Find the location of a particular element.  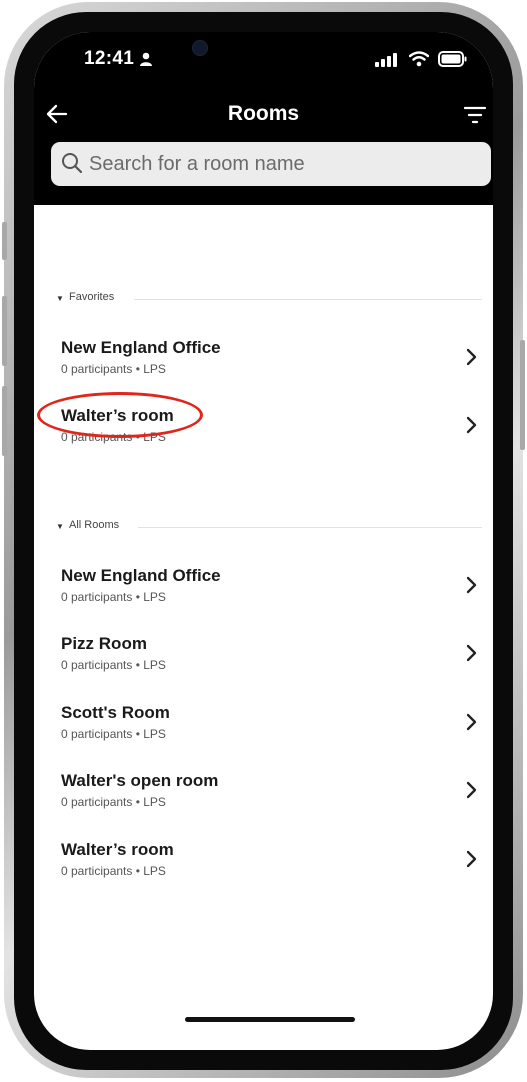

page-title: Rooms is located at coordinates (263, 113).